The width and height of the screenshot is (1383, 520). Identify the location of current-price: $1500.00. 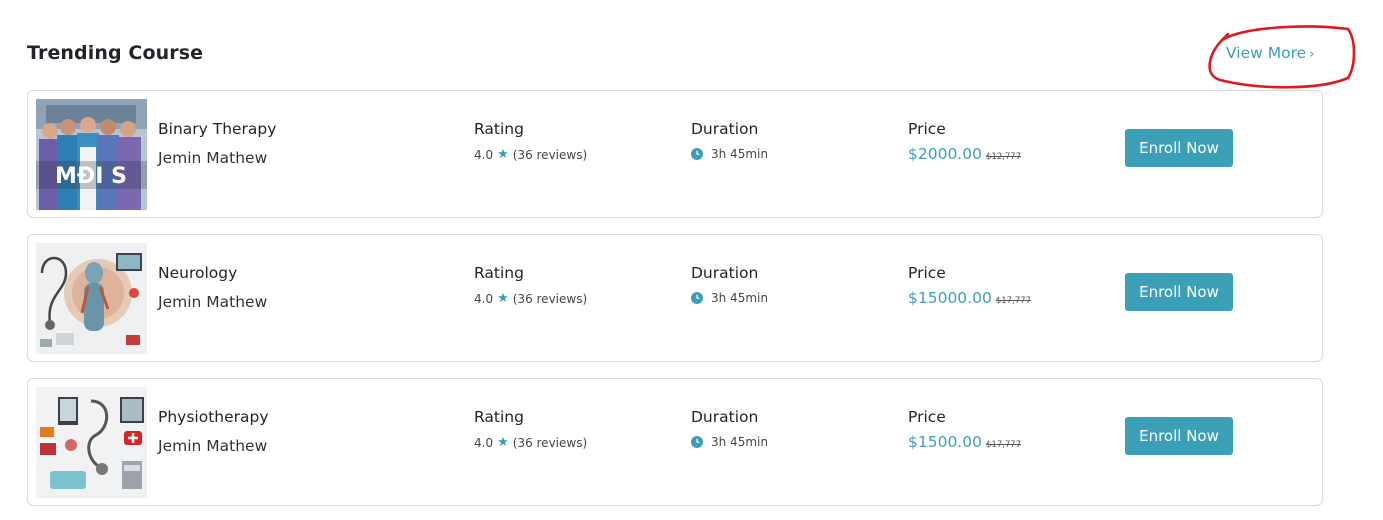
(945, 442).